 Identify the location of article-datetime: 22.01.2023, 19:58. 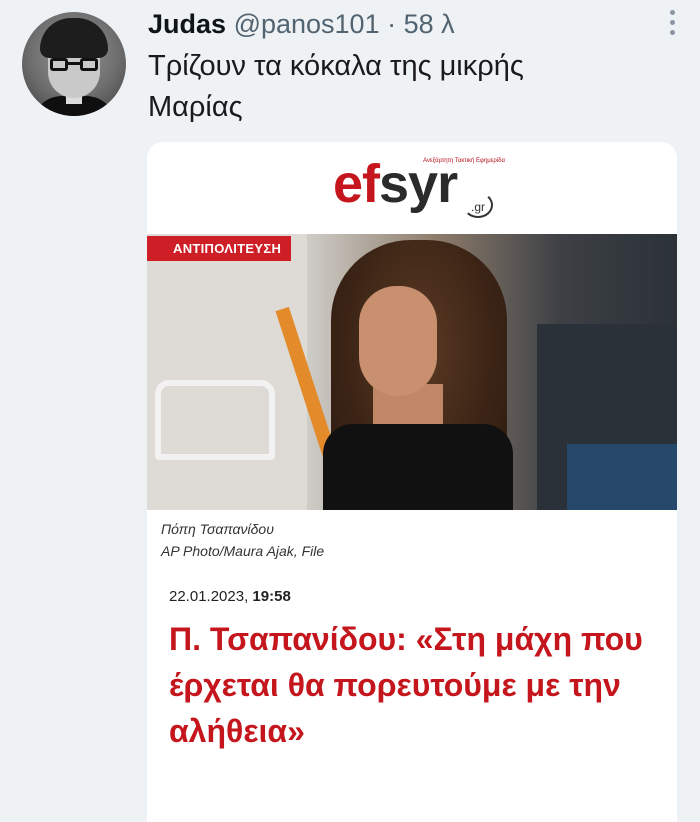
(230, 596).